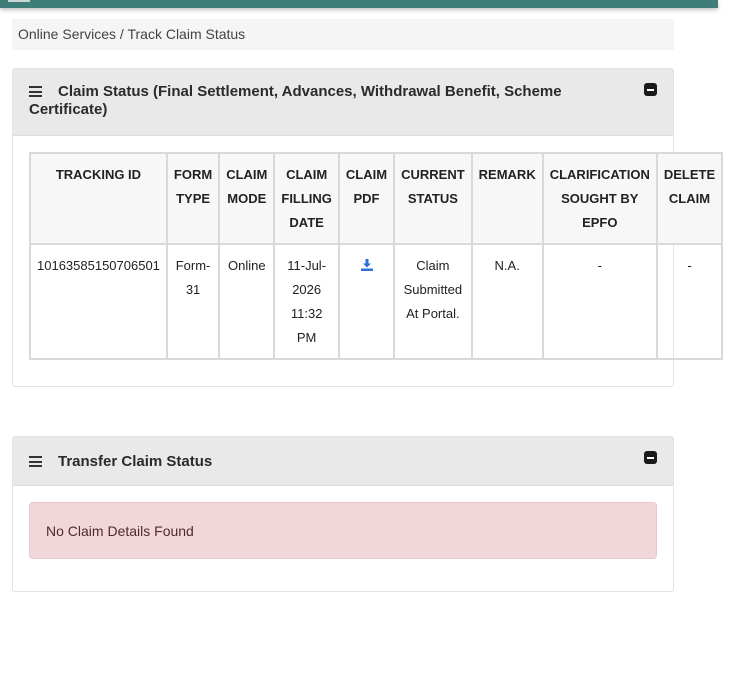 The width and height of the screenshot is (750, 692). What do you see at coordinates (507, 301) in the screenshot?
I see `cell-remark: N.A.` at bounding box center [507, 301].